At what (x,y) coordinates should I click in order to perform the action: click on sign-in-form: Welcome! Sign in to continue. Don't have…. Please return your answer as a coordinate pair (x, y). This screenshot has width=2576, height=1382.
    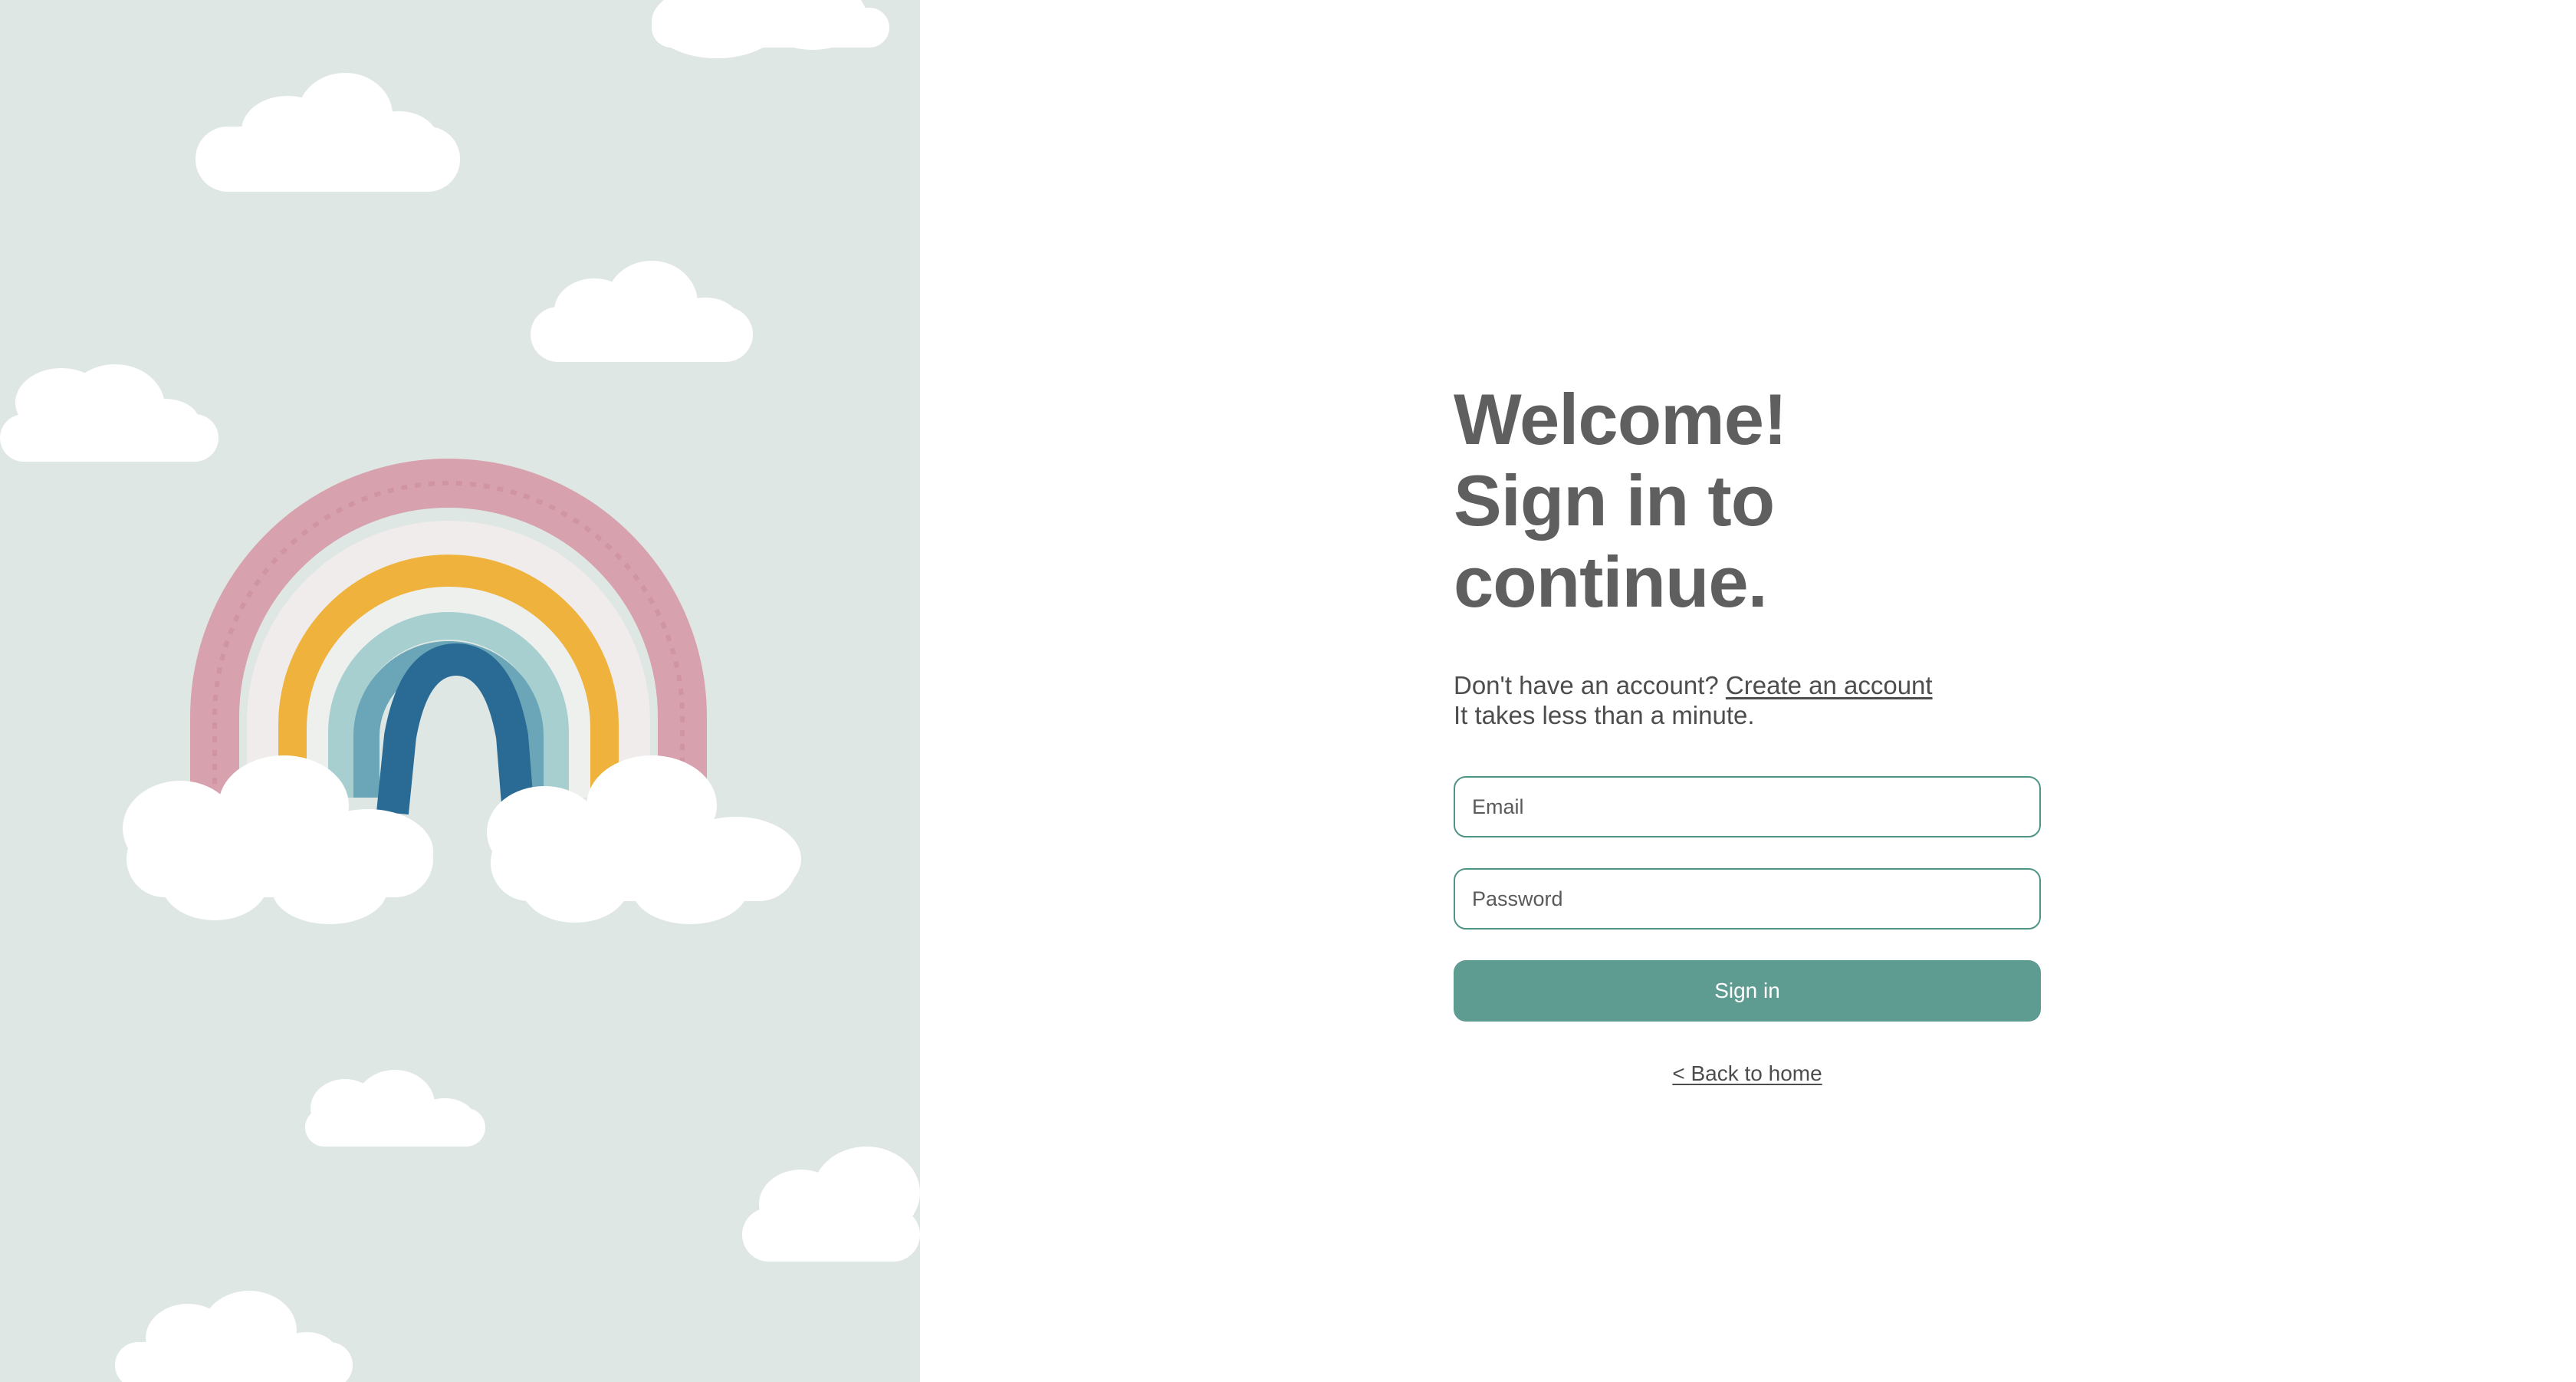
    Looking at the image, I should click on (1747, 732).